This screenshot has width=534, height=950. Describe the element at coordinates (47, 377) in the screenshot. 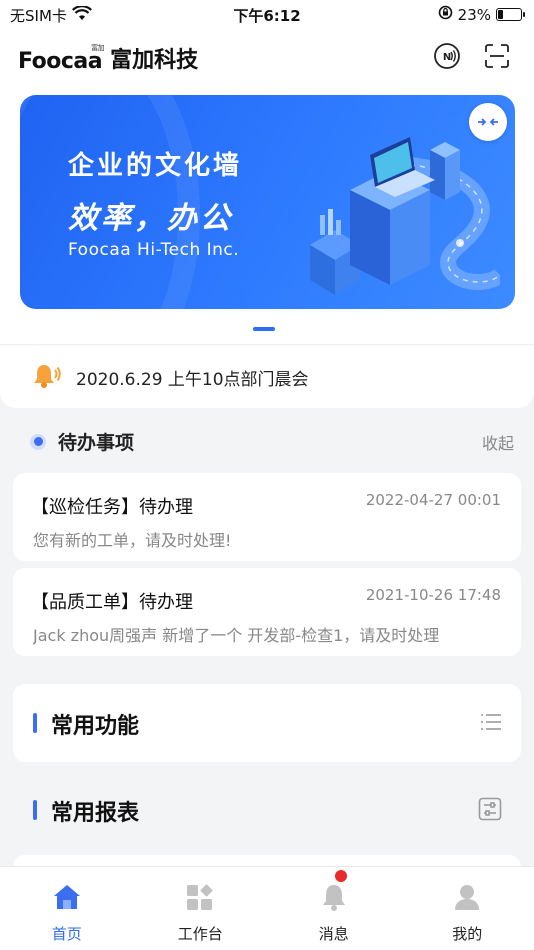

I see `speaker-bell-icon` at that location.